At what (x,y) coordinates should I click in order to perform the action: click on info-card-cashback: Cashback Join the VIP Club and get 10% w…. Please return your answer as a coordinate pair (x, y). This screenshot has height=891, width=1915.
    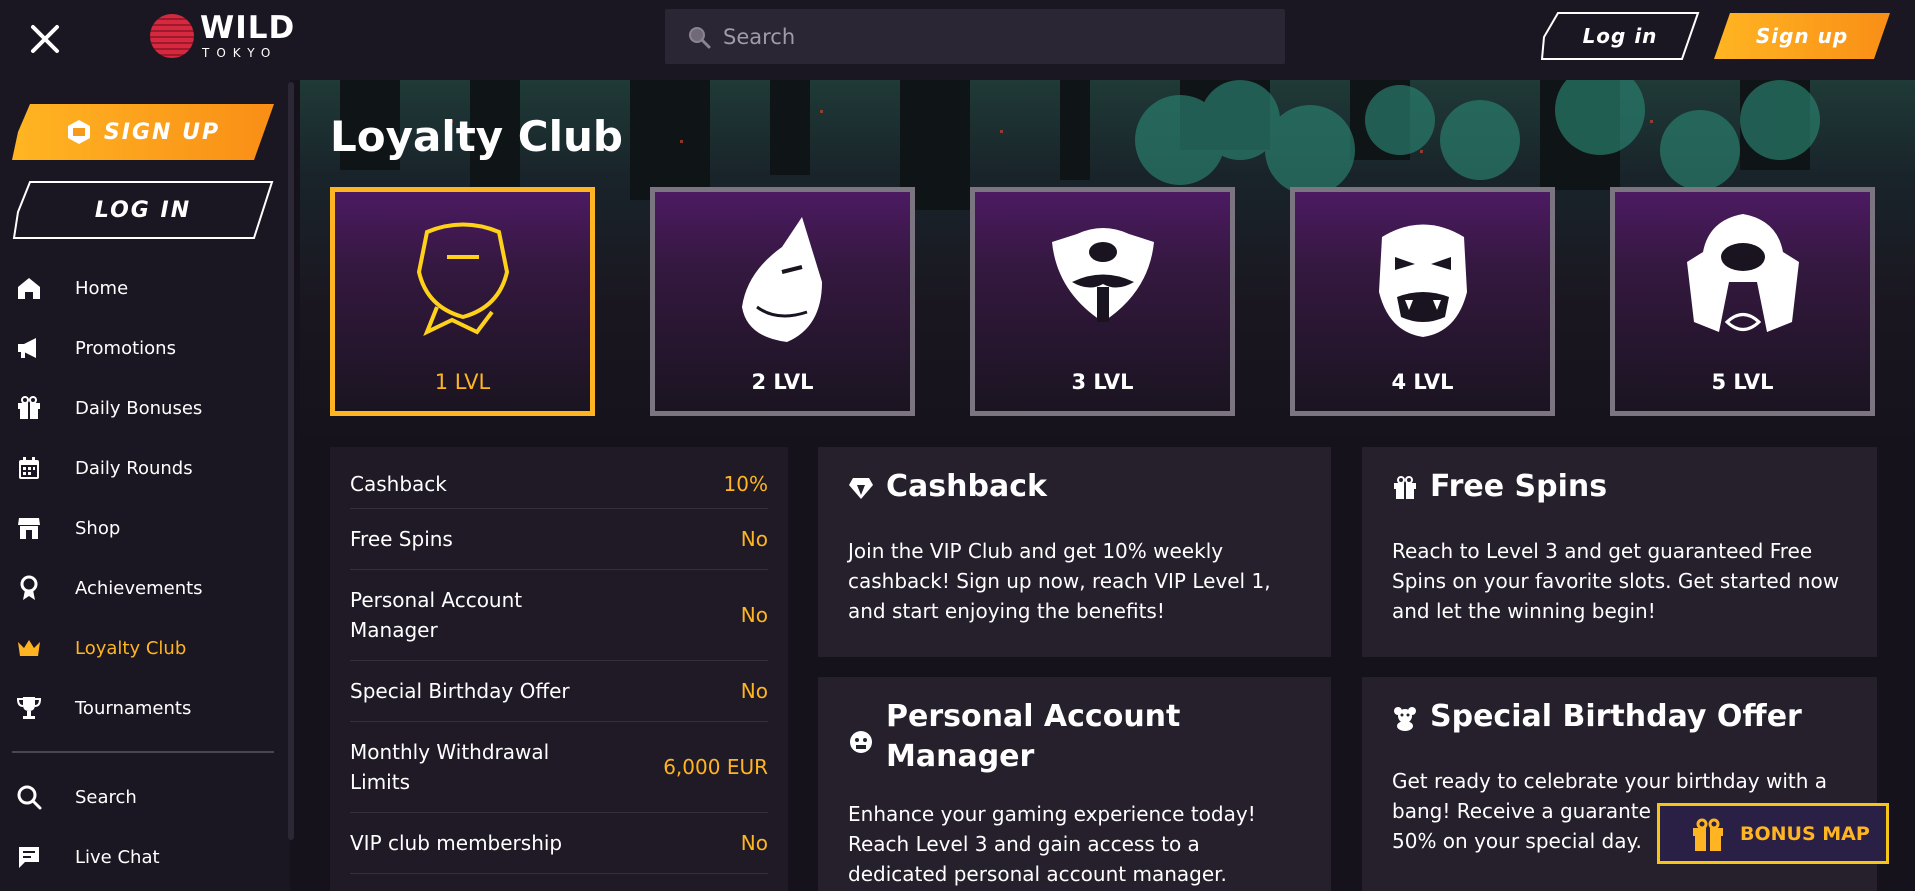
    Looking at the image, I should click on (1074, 552).